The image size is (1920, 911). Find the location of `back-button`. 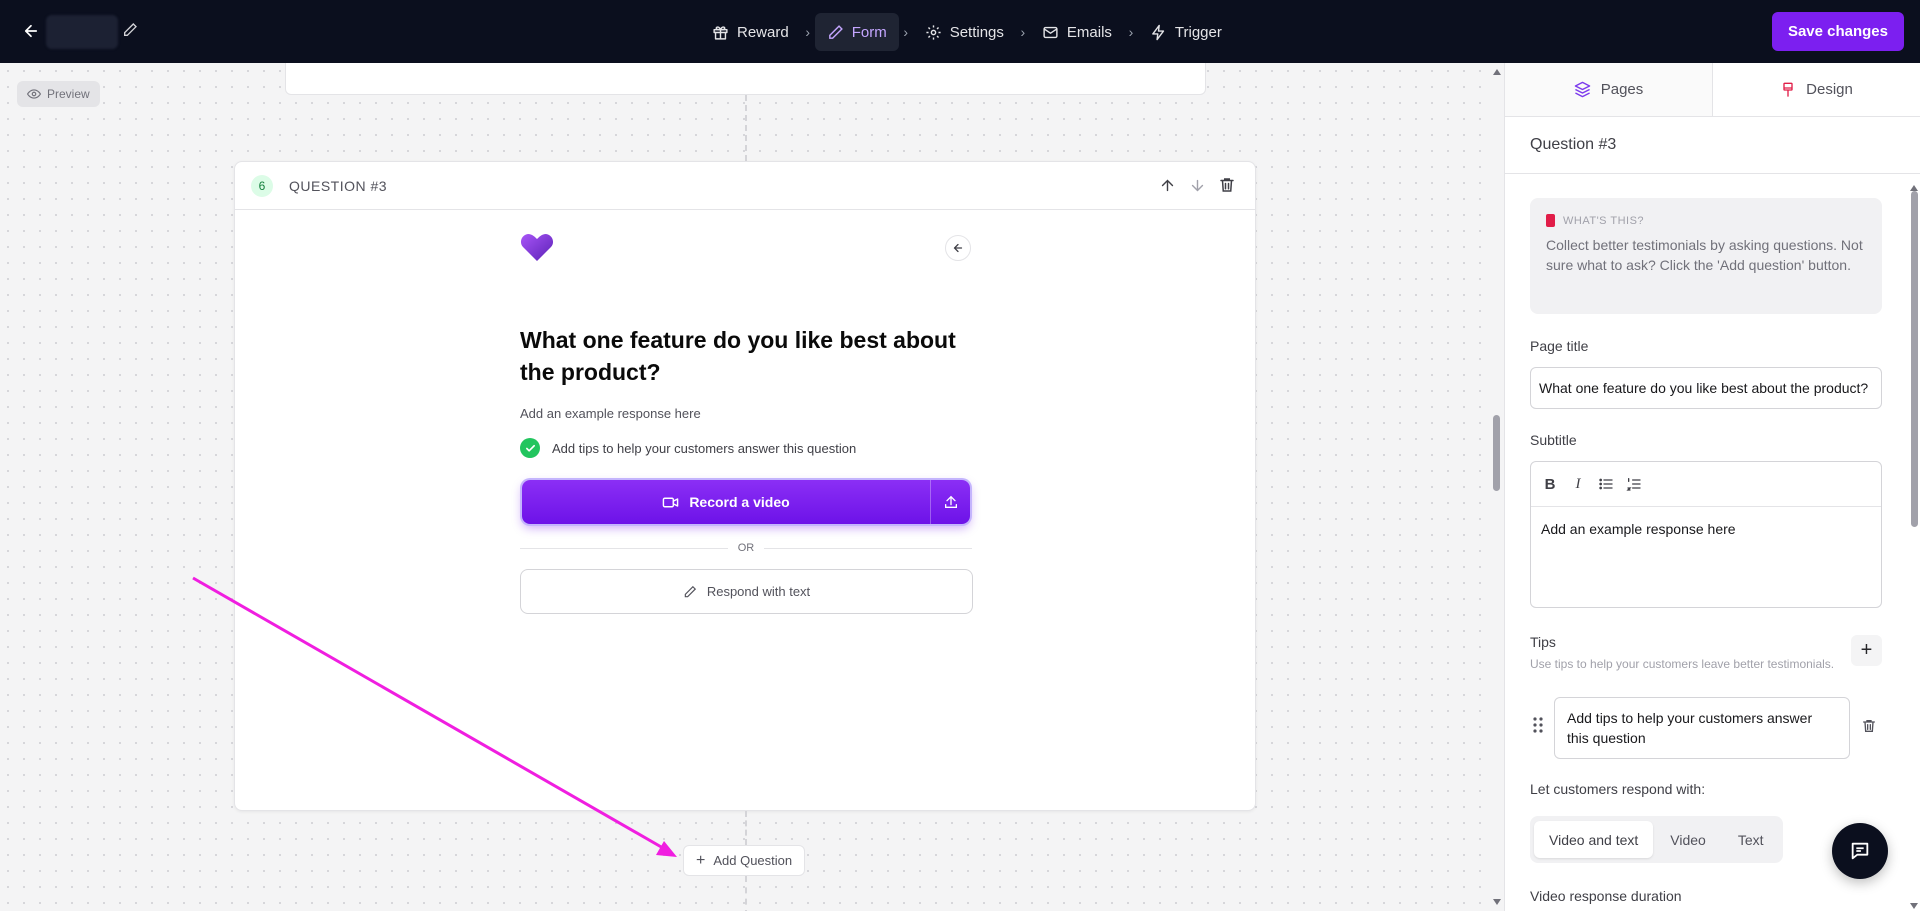

back-button is located at coordinates (31, 31).